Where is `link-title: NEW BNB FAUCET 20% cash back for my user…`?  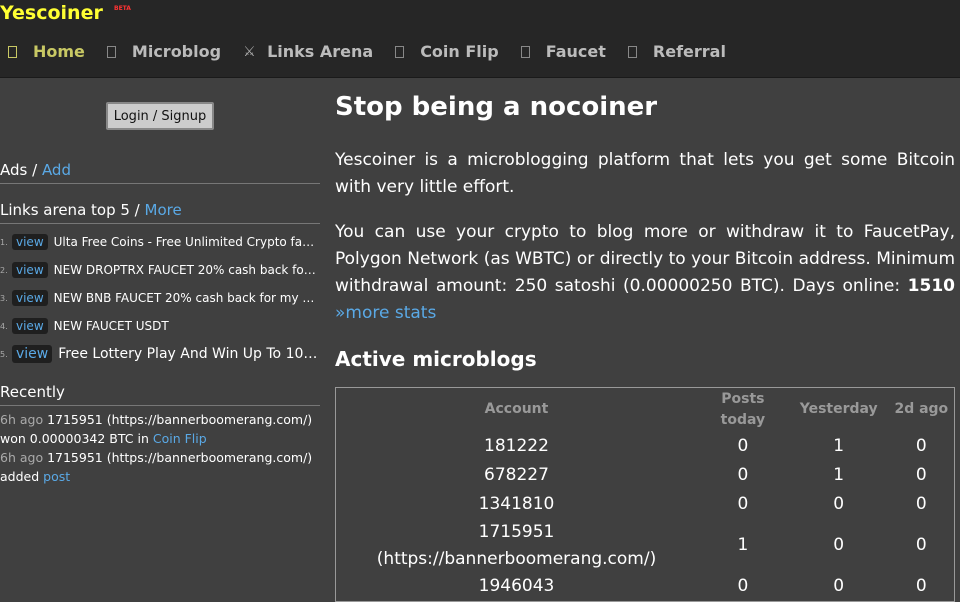
link-title: NEW BNB FAUCET 20% cash back for my user… is located at coordinates (187, 298).